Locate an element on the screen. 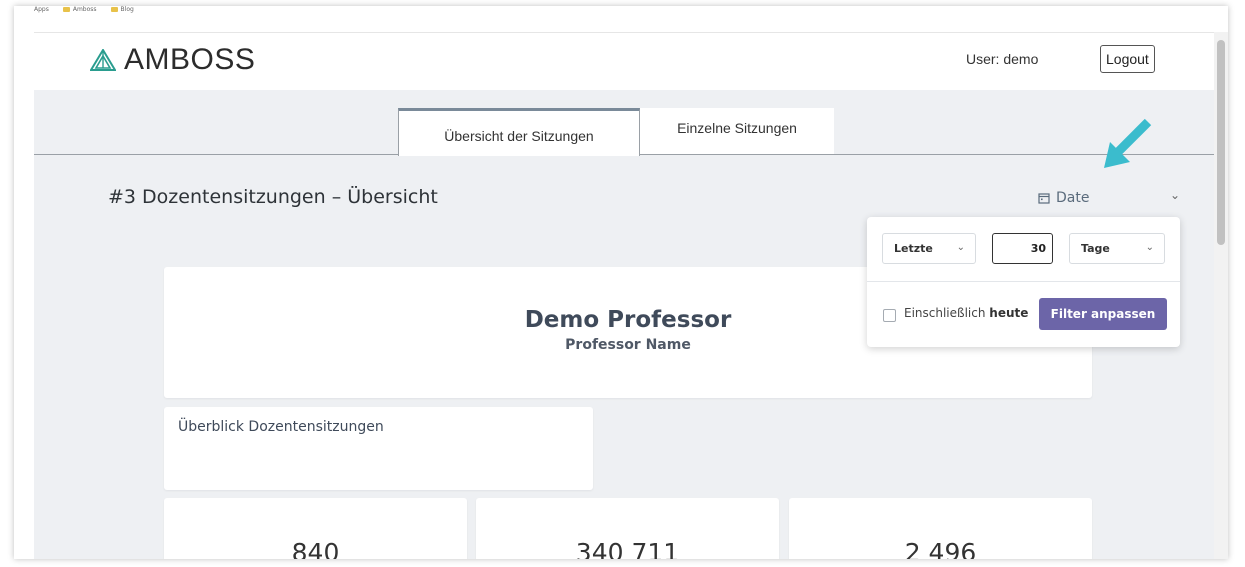 The height and width of the screenshot is (567, 1245). period-select: Letzte ⌄ is located at coordinates (929, 248).